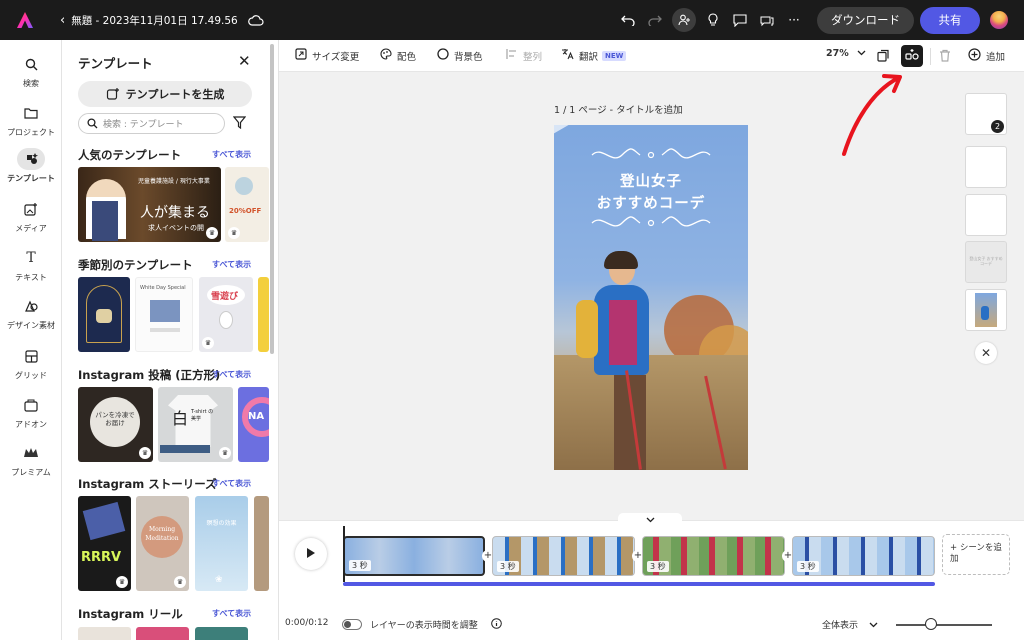 Image resolution: width=1024 pixels, height=640 pixels. What do you see at coordinates (976, 554) in the screenshot?
I see `add-scene-button: + シーンを追加` at bounding box center [976, 554].